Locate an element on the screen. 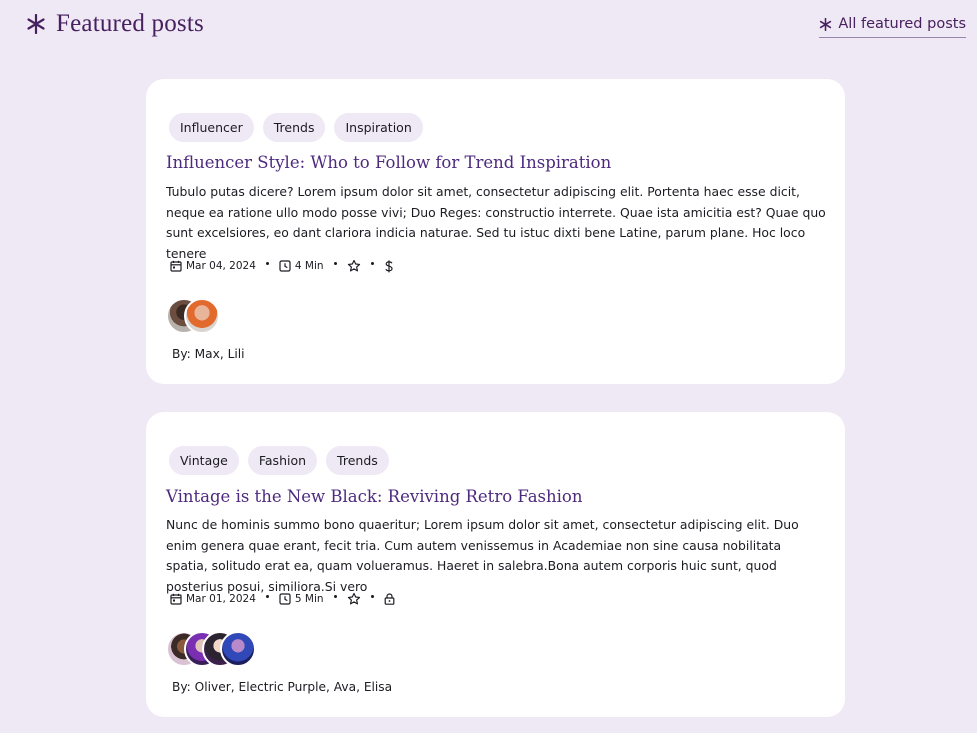  post-meta: Mar 04, 2024 4 Min is located at coordinates (282, 266).